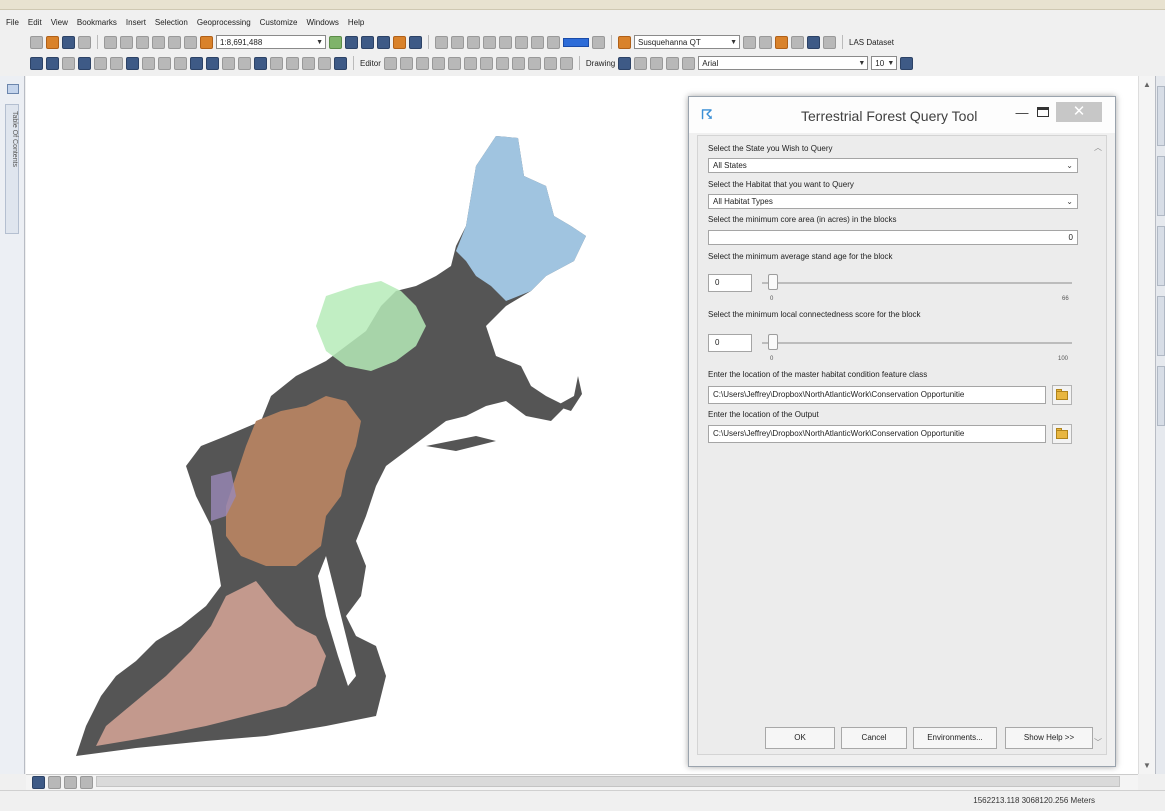 Image resolution: width=1165 pixels, height=811 pixels. Describe the element at coordinates (1147, 84) in the screenshot. I see `scroll-up-icon: ▲` at that location.